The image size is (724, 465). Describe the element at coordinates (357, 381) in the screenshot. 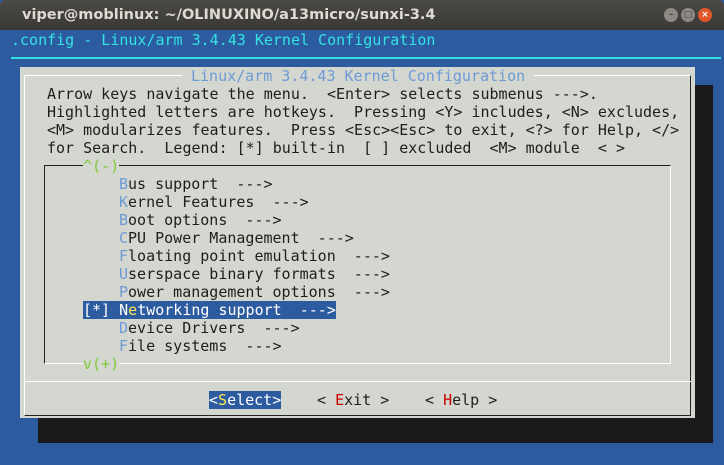

I see `button-divider` at that location.